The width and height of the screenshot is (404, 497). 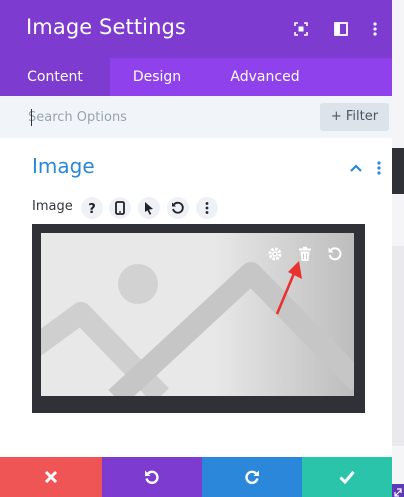 What do you see at coordinates (196, 29) in the screenshot?
I see `modal-header: Image Settings` at bounding box center [196, 29].